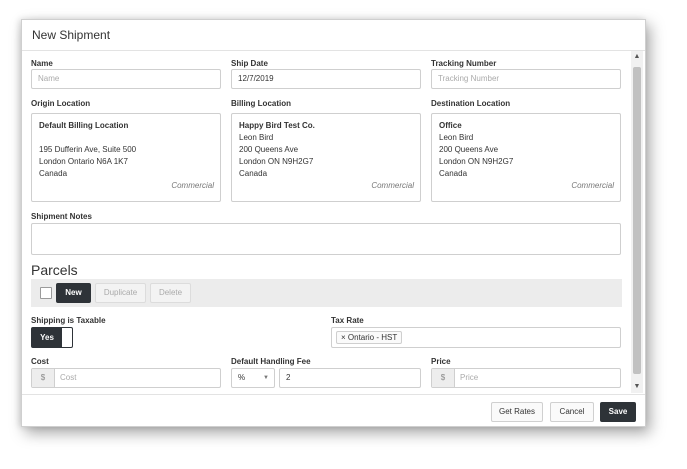 This screenshot has height=469, width=687. I want to click on billing-location-line: London ON N9H2G7, so click(276, 161).